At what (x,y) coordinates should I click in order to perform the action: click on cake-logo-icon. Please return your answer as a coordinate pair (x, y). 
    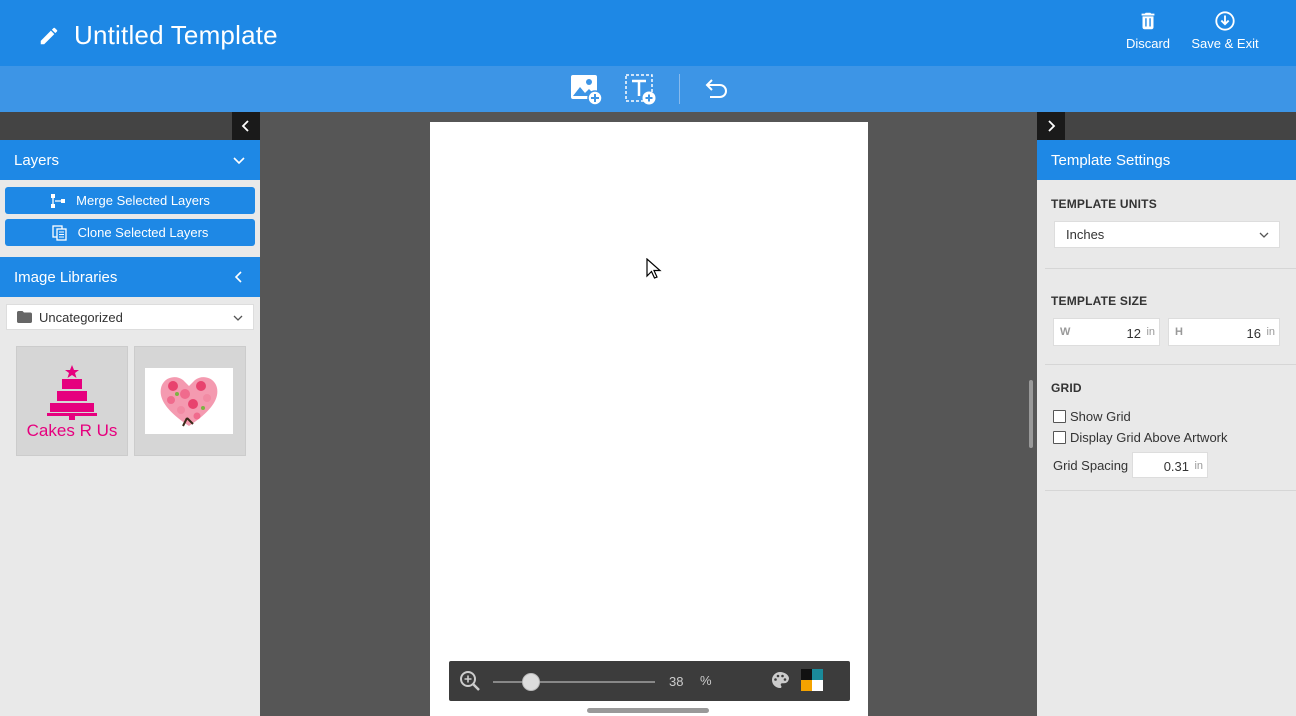
    Looking at the image, I should click on (72, 392).